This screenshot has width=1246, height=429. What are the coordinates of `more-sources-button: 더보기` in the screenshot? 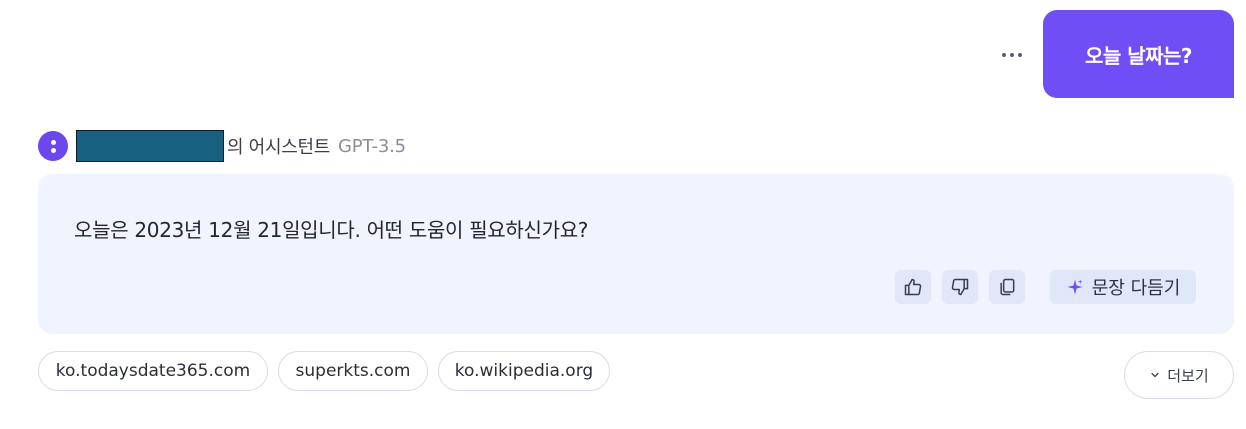 It's located at (1179, 375).